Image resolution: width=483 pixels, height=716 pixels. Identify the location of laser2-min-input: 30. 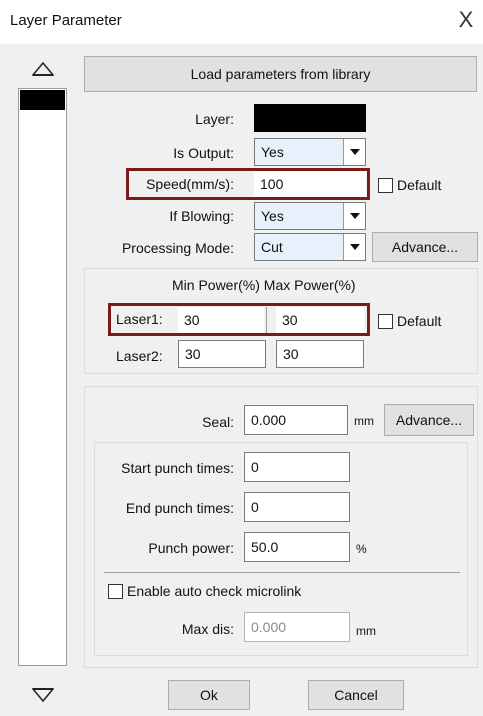
(222, 354).